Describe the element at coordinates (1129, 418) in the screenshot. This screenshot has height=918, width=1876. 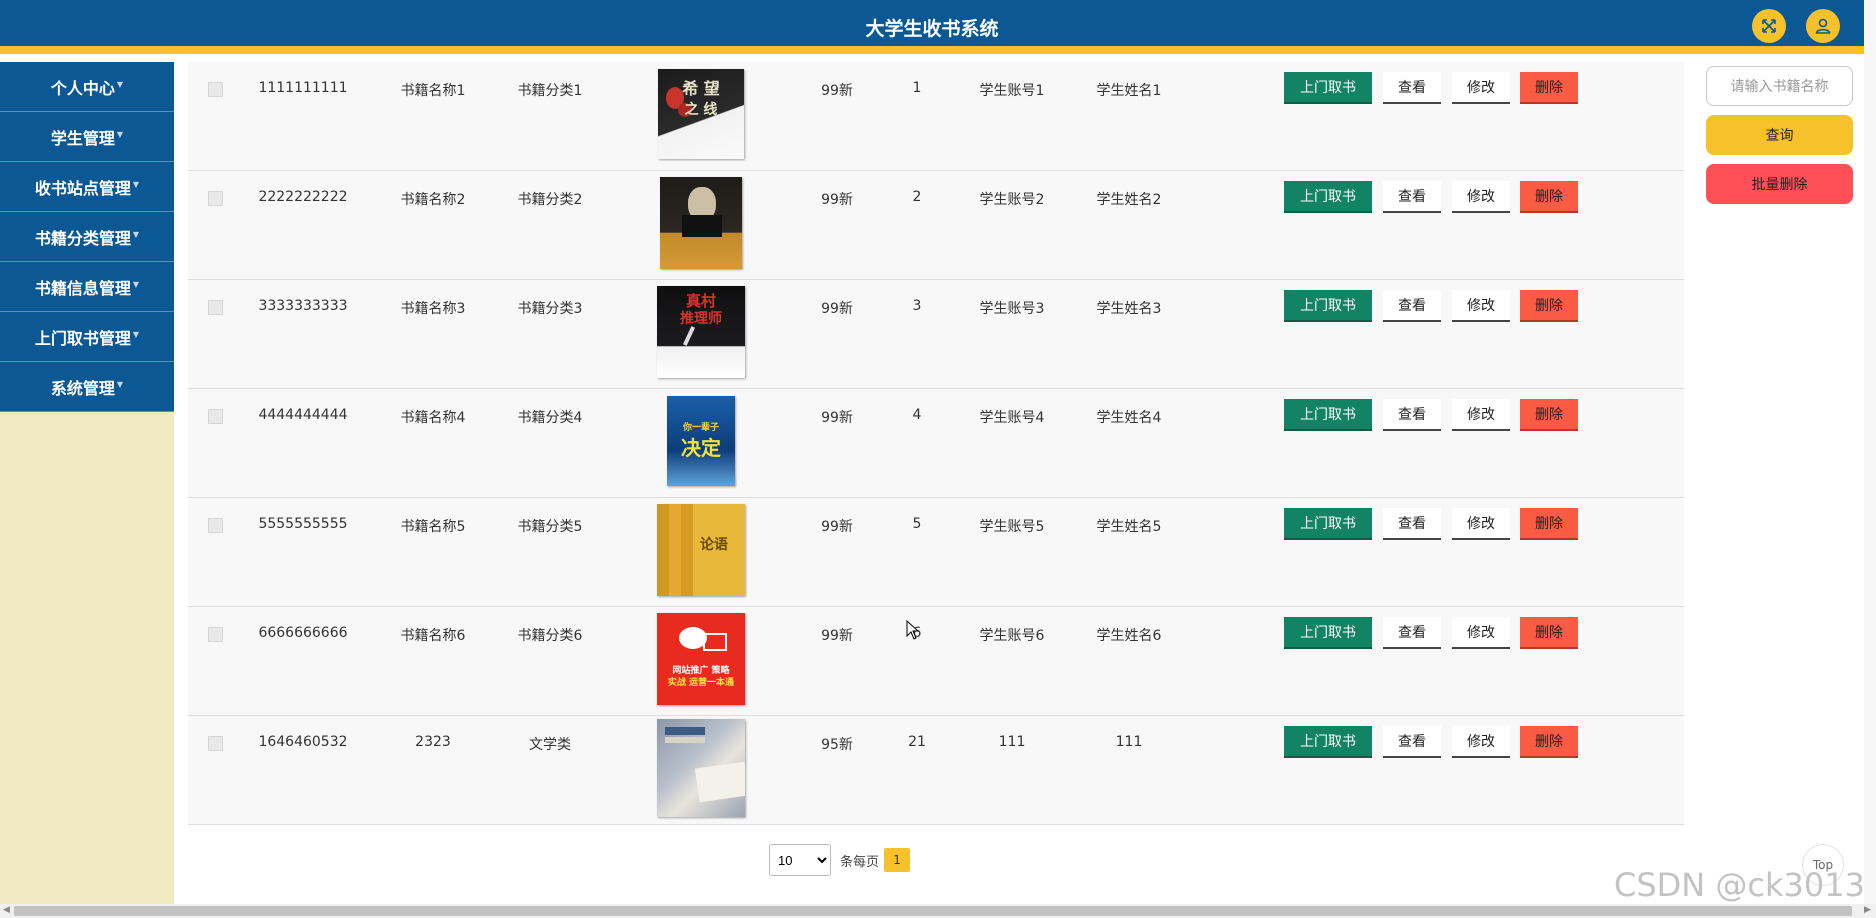
I see `cell-student-name: 学生姓名4` at that location.